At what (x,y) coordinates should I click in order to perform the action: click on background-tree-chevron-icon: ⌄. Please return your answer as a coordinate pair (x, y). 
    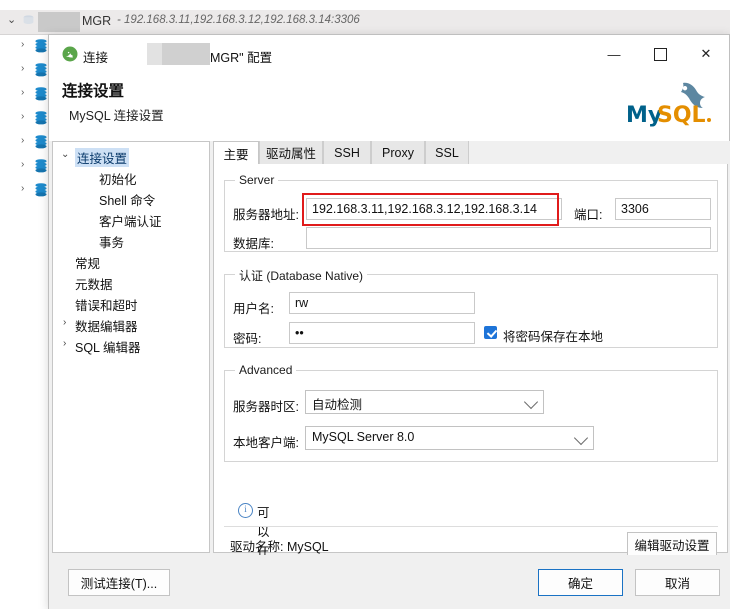
    Looking at the image, I should click on (11, 20).